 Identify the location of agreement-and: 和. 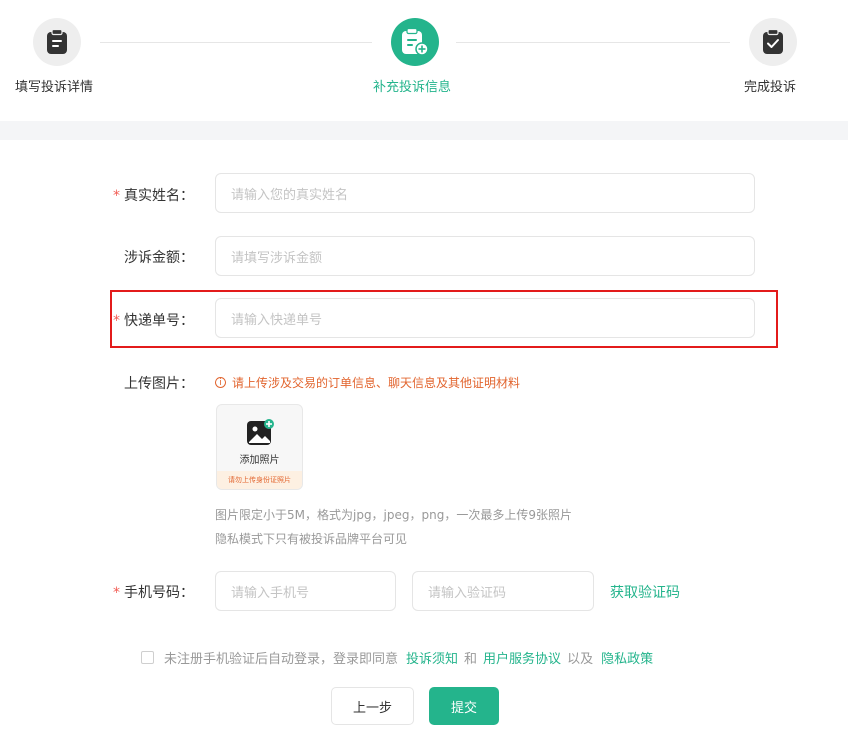
(471, 659).